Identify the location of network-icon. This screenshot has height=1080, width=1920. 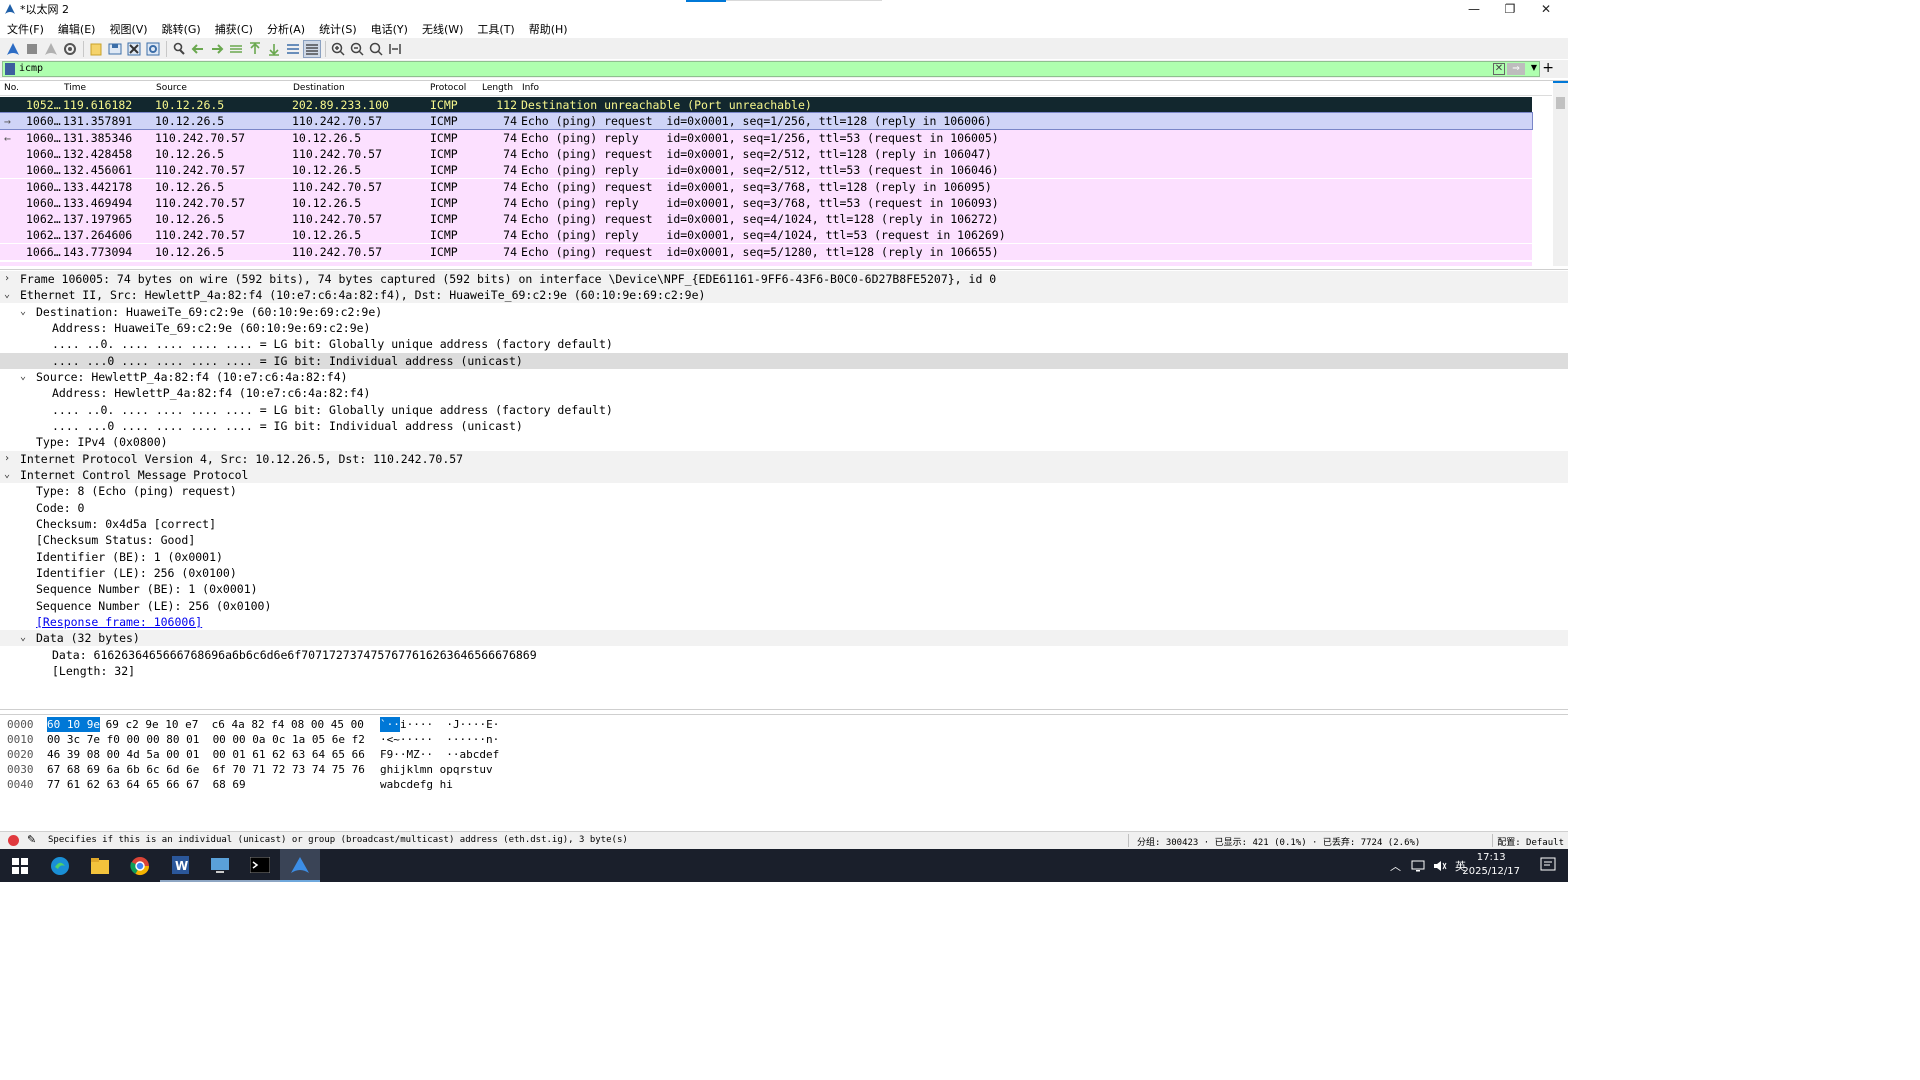
(1418, 866).